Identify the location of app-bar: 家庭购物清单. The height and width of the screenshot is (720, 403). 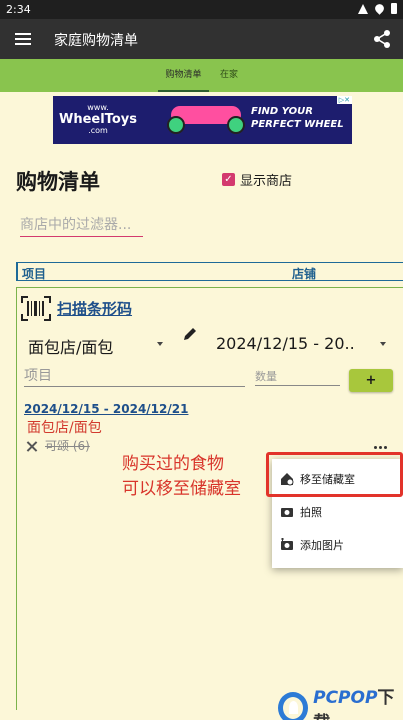
(201, 39).